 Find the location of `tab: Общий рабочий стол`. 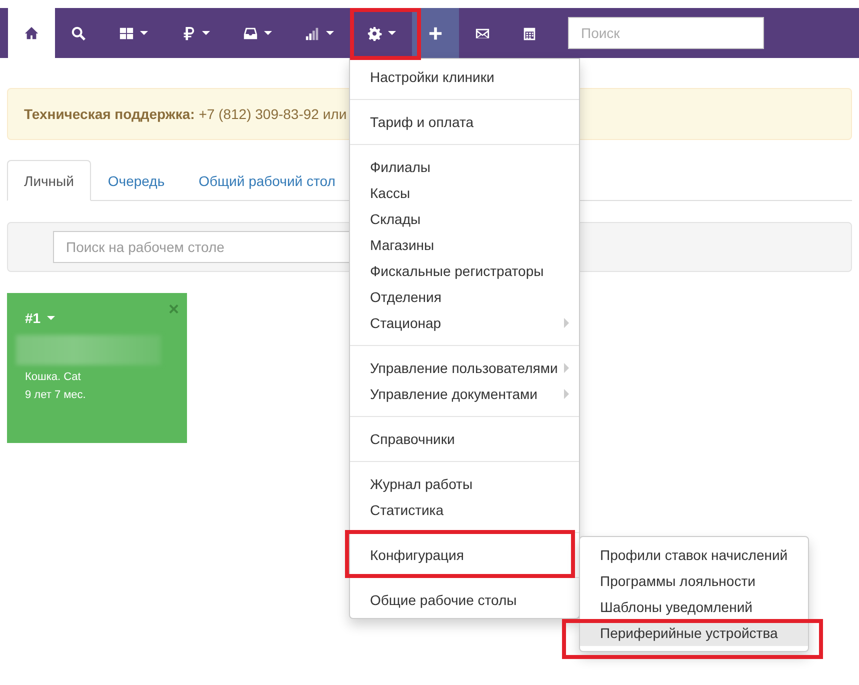

tab: Общий рабочий стол is located at coordinates (267, 180).